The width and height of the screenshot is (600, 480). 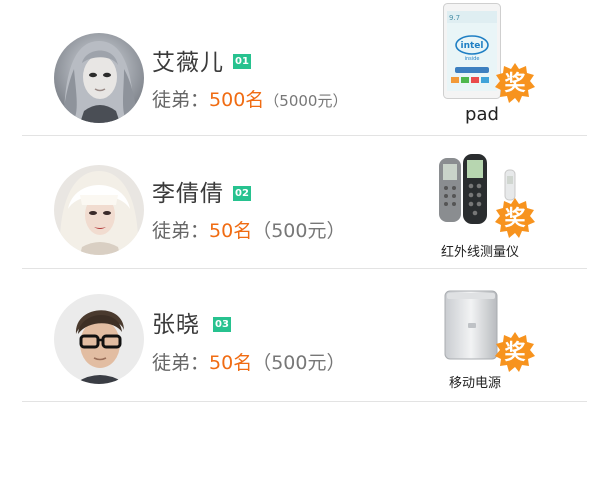 What do you see at coordinates (479, 252) in the screenshot?
I see `prize-name: 红外线测量仪` at bounding box center [479, 252].